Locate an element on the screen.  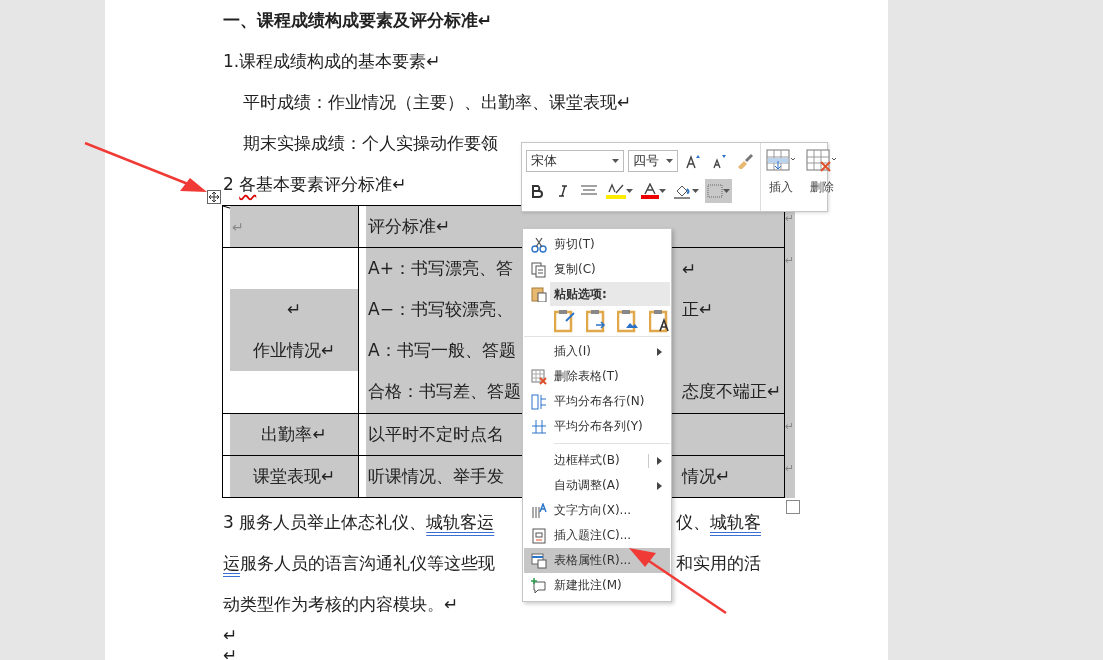
menu-item: 边框样式(B) is located at coordinates (597, 460).